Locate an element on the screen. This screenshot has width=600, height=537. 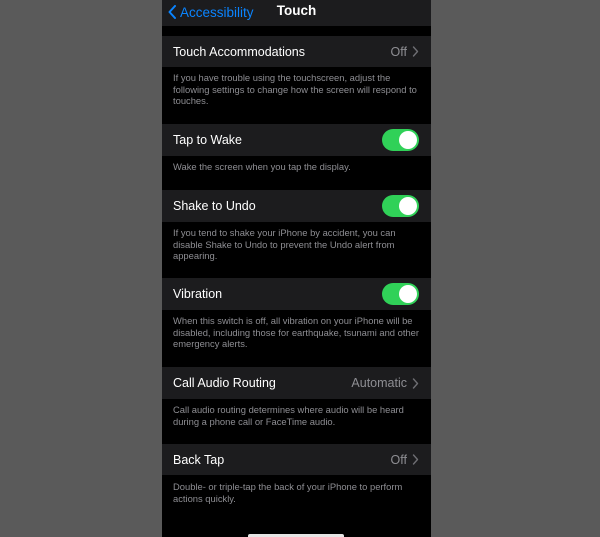
vibration-row: Vibration is located at coordinates (296, 294).